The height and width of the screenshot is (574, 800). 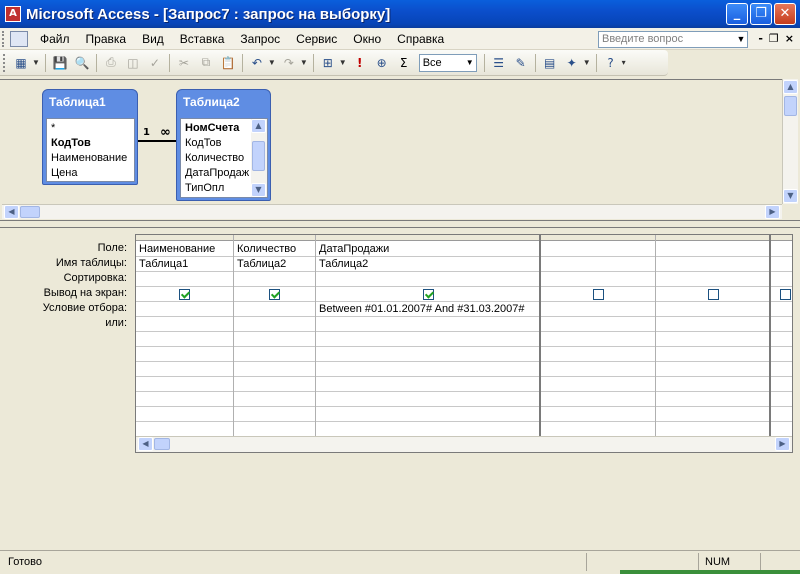 What do you see at coordinates (521, 63) in the screenshot?
I see `build-icon: ✎` at bounding box center [521, 63].